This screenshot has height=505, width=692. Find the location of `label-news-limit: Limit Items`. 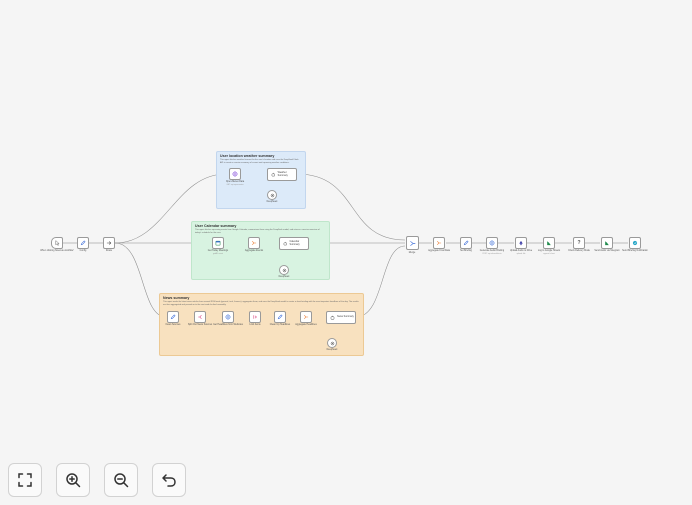

label-news-limit: Limit Items is located at coordinates (255, 325).